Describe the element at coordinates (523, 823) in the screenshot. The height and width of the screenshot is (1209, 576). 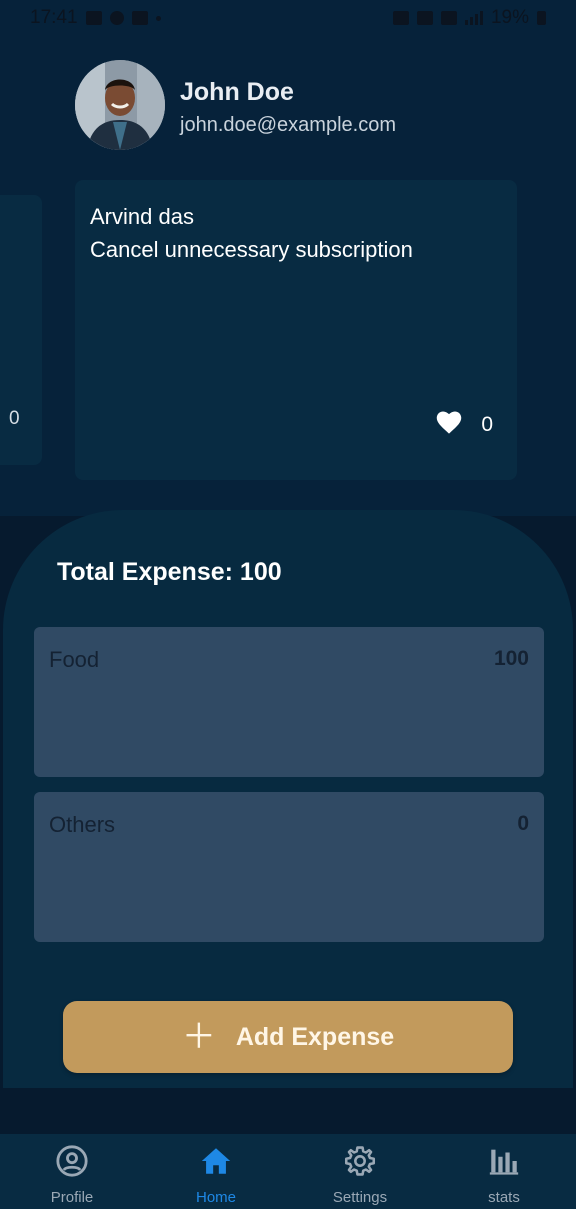
I see `category-amount: 0` at that location.